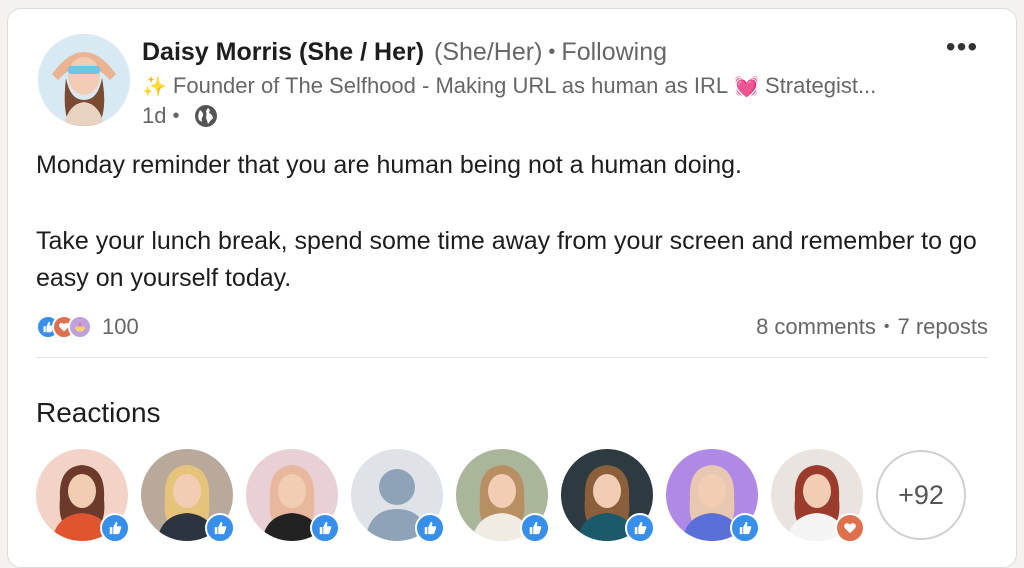 This screenshot has width=1024, height=568. What do you see at coordinates (84, 80) in the screenshot?
I see `author-avatar` at bounding box center [84, 80].